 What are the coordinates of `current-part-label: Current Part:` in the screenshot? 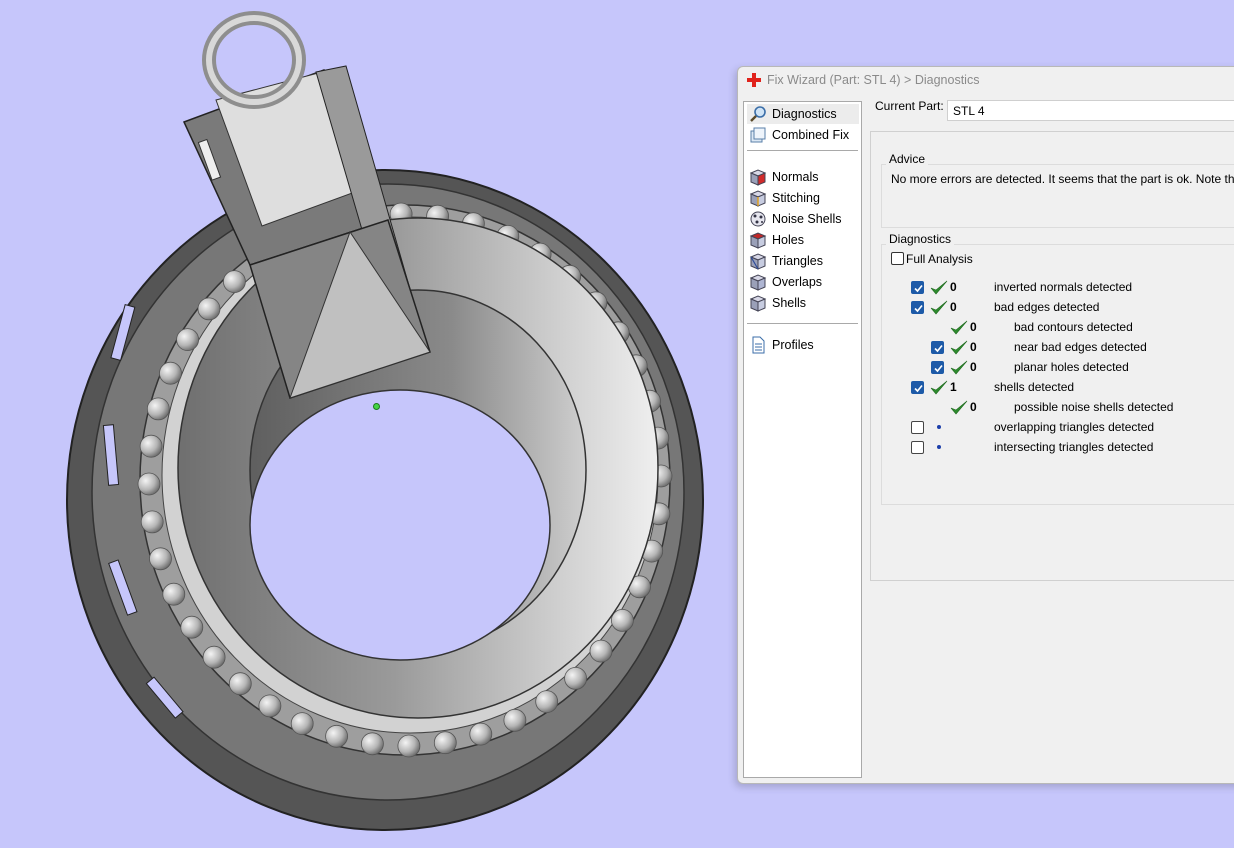 It's located at (909, 106).